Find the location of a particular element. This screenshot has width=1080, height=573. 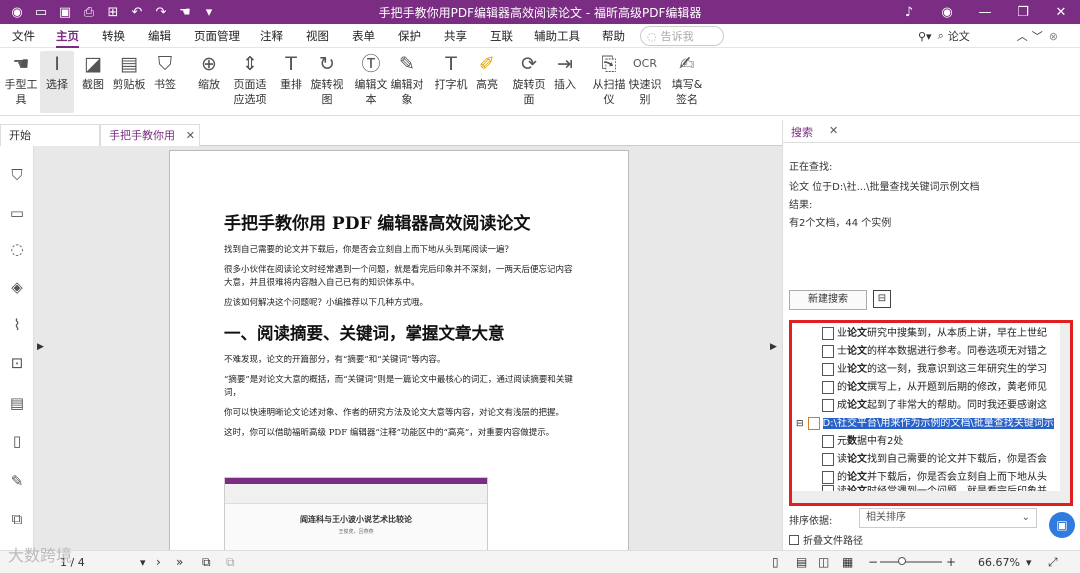

pages-panel-icon: ▭ is located at coordinates (17, 213).